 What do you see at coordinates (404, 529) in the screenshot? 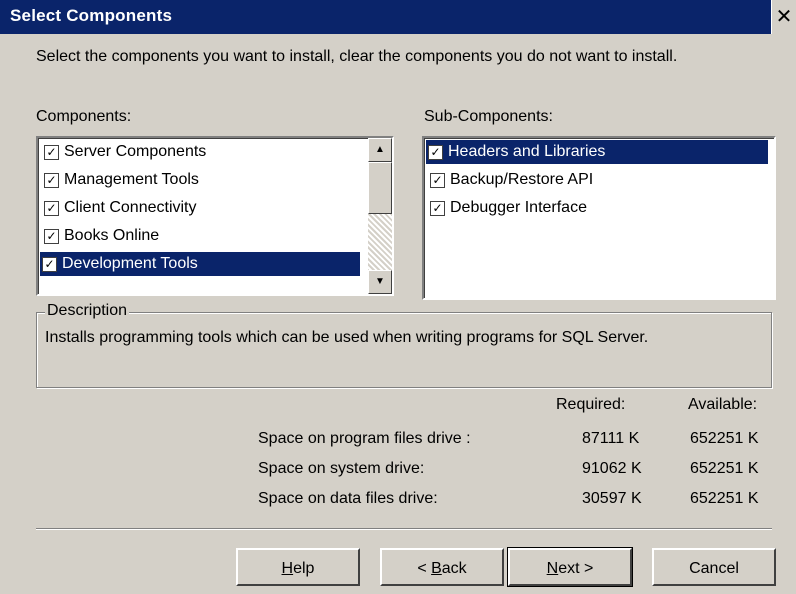
I see `divider` at bounding box center [404, 529].